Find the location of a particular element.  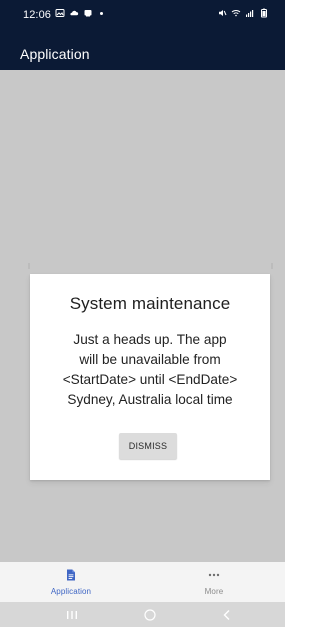

dialog-line-2: will be unavailable from is located at coordinates (150, 359).